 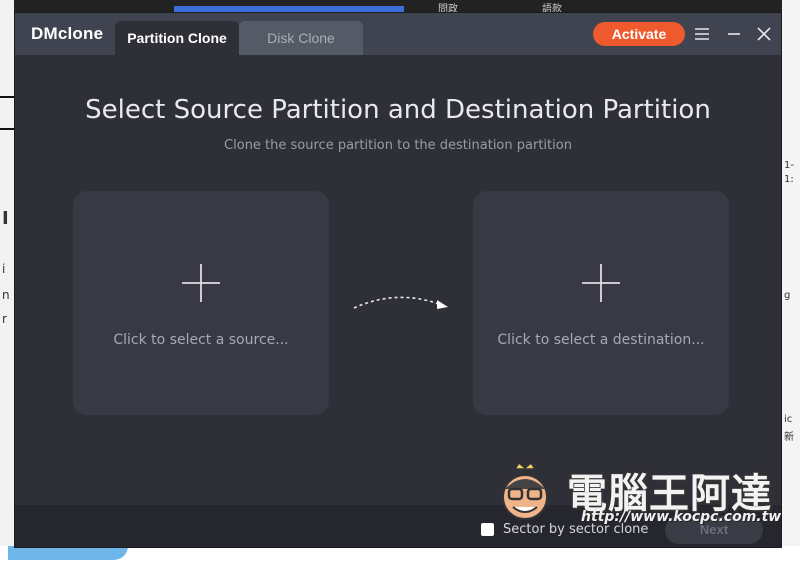 What do you see at coordinates (789, 165) in the screenshot?
I see `background-text: 1-` at bounding box center [789, 165].